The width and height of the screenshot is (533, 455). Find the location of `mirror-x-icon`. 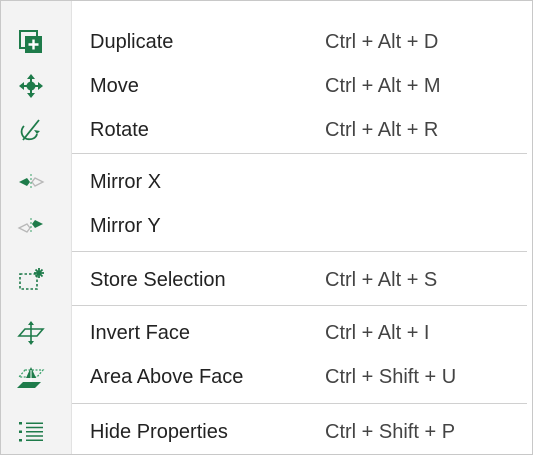

mirror-x-icon is located at coordinates (31, 182).